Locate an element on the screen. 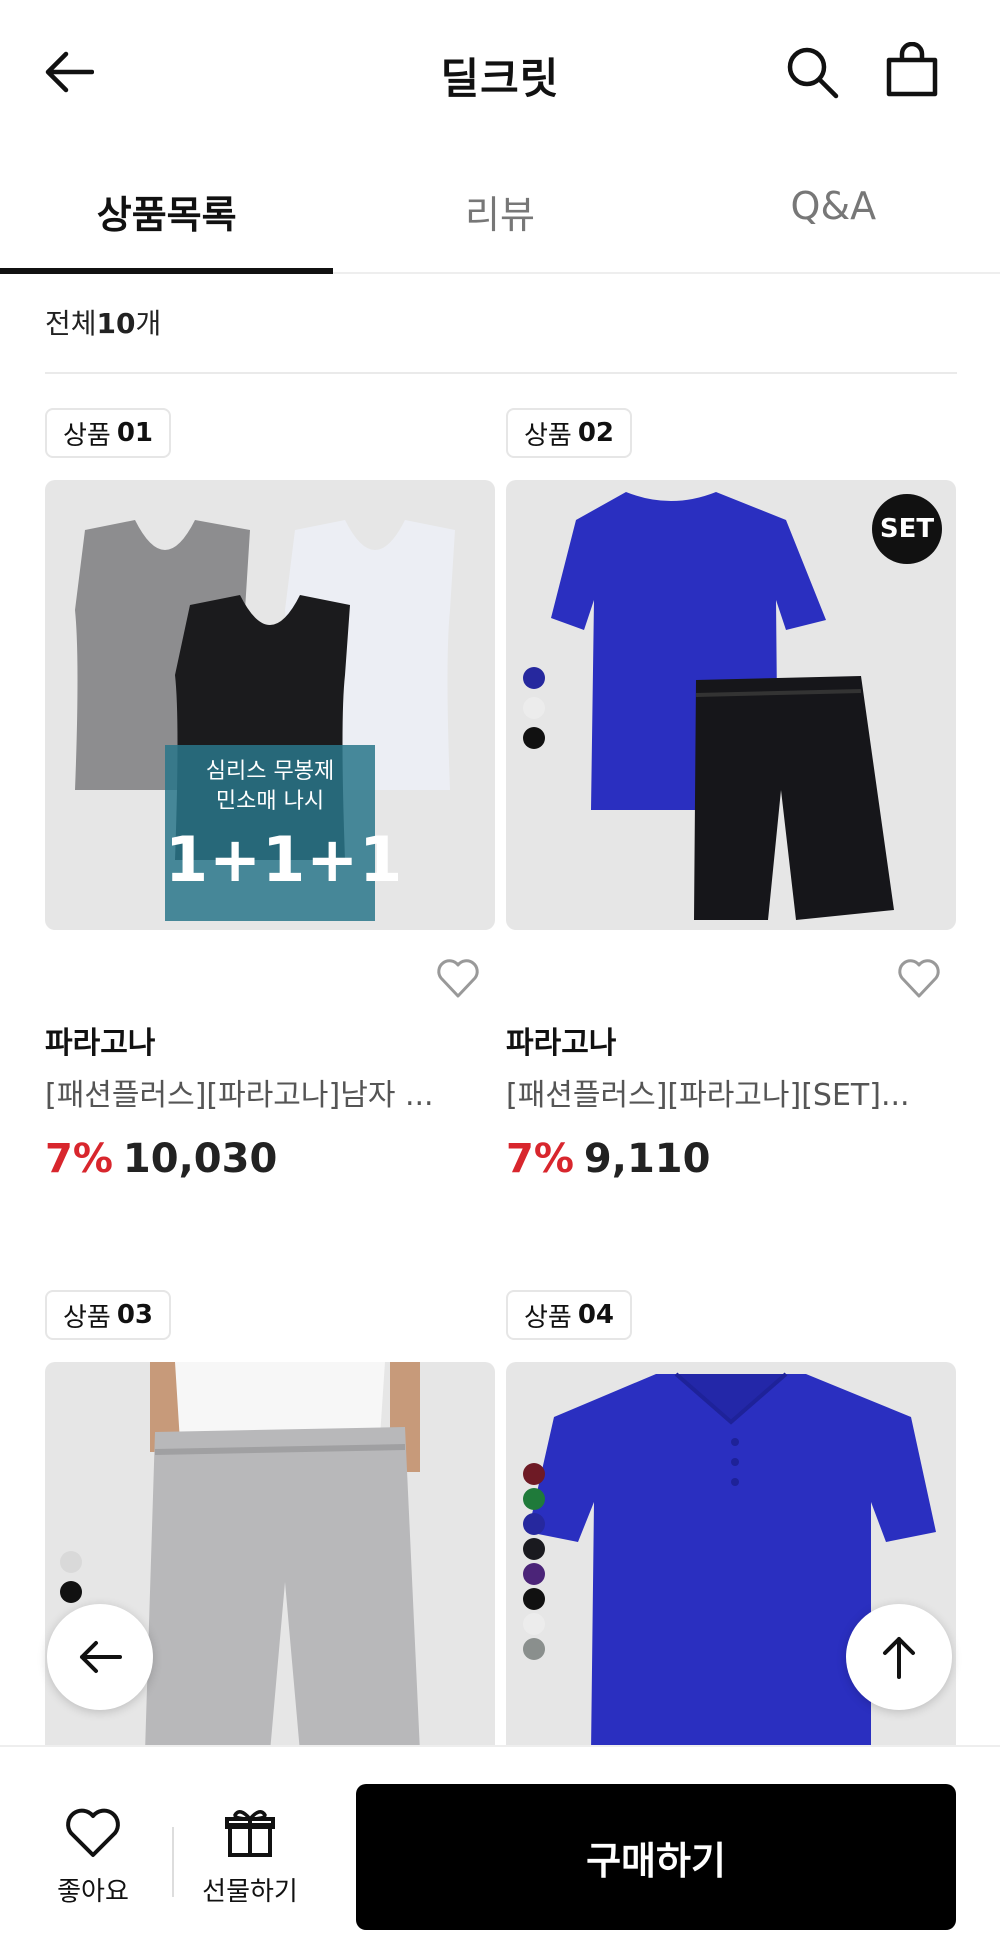 The width and height of the screenshot is (1000, 1960). product-count: 전체10개 is located at coordinates (103, 322).